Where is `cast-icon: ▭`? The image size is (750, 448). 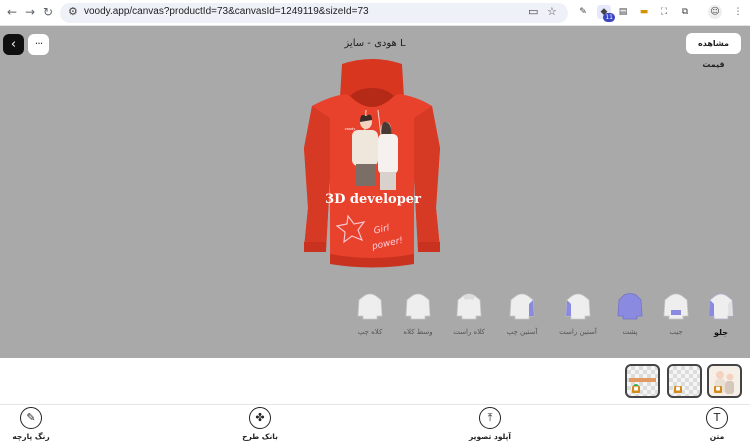 cast-icon: ▭ is located at coordinates (533, 11).